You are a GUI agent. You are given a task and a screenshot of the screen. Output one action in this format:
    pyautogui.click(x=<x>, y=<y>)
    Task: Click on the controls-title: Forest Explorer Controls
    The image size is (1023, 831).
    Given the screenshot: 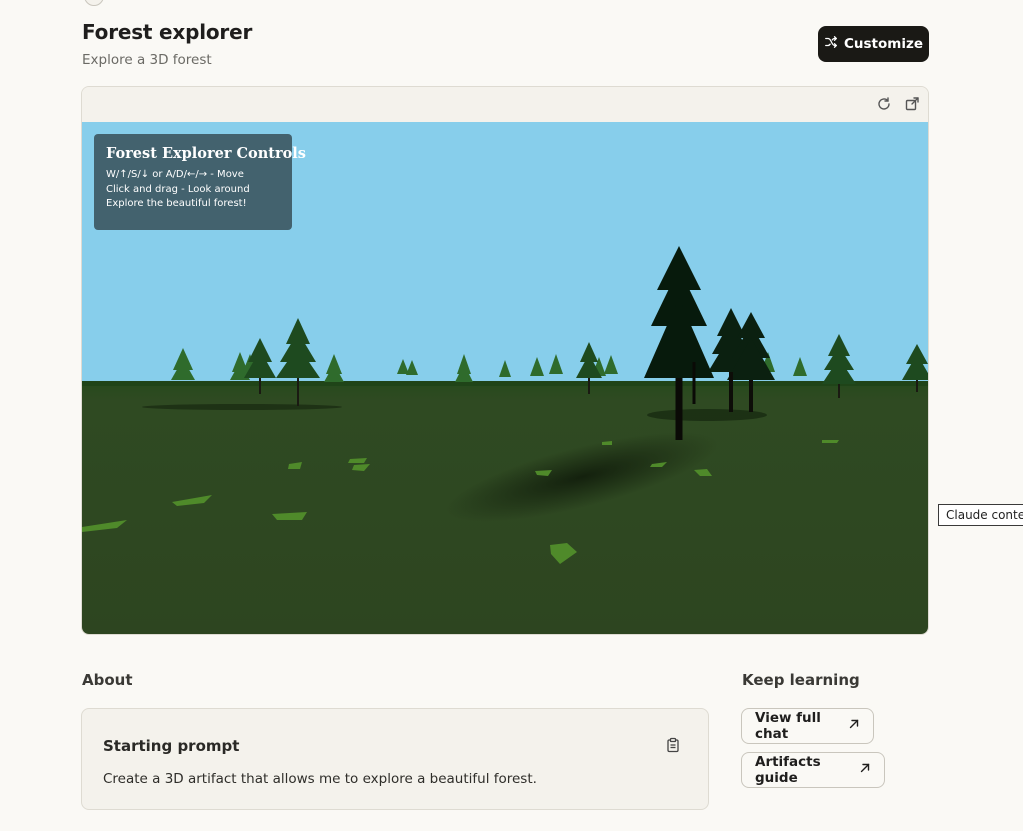 What is the action you would take?
    pyautogui.click(x=206, y=153)
    